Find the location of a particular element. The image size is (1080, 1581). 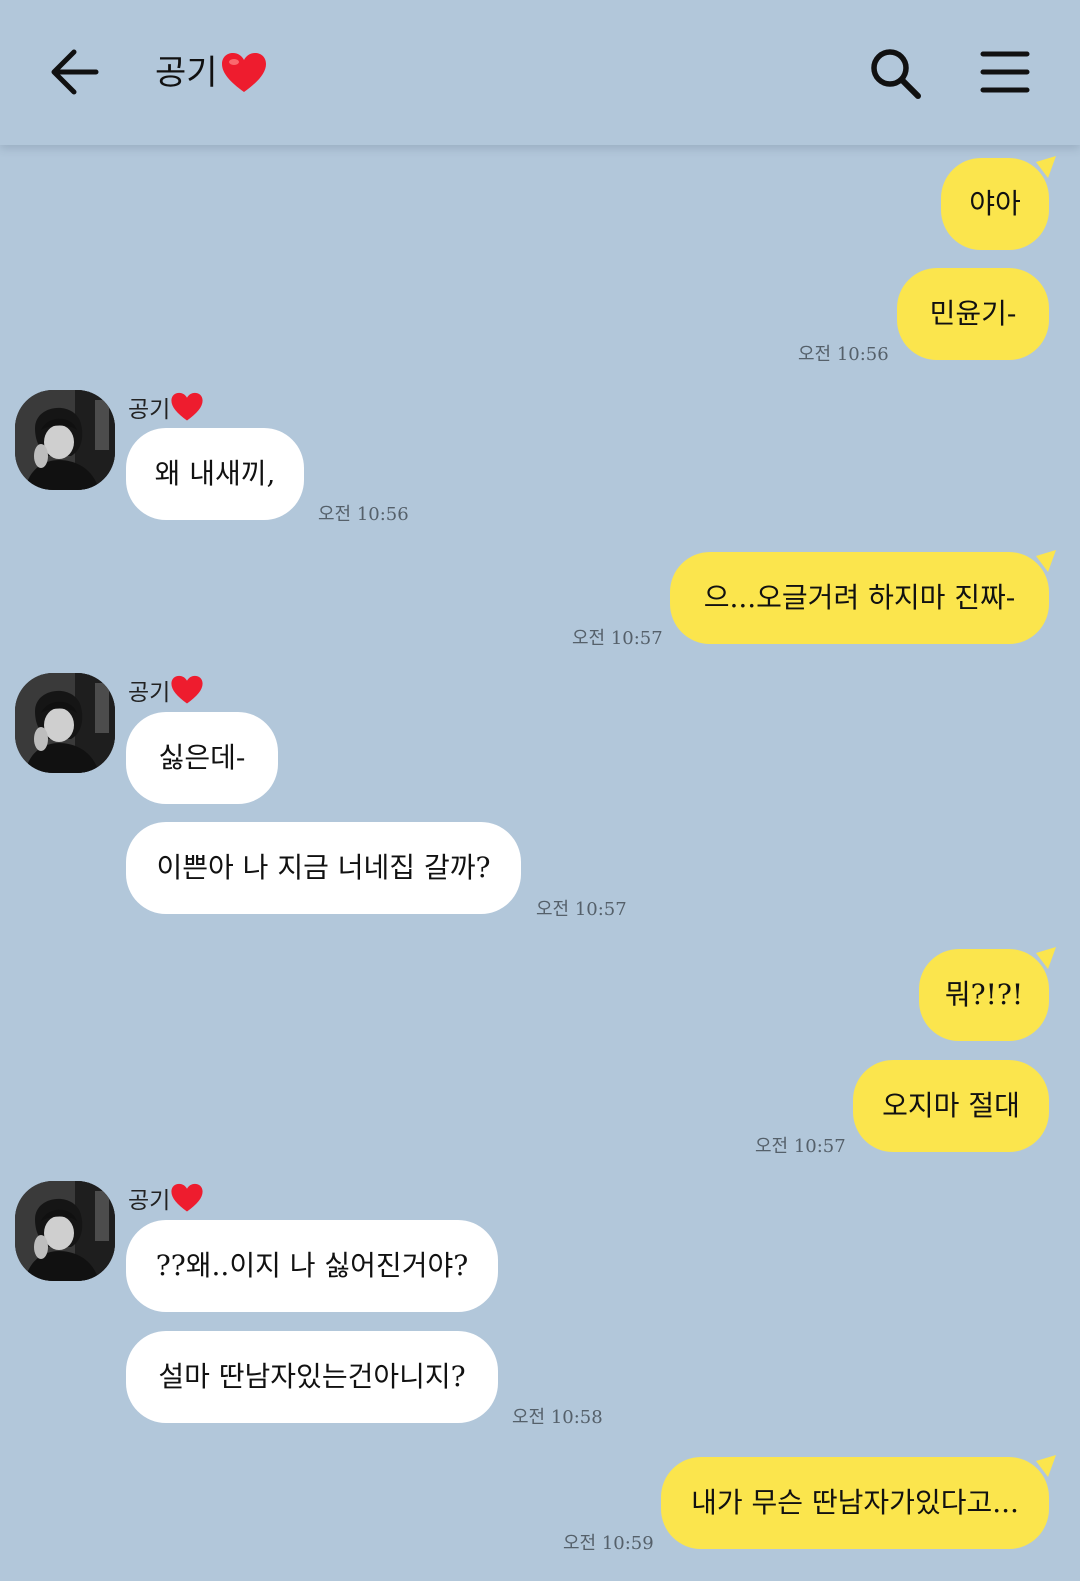

message-text: 싫은데- is located at coordinates (202, 757).